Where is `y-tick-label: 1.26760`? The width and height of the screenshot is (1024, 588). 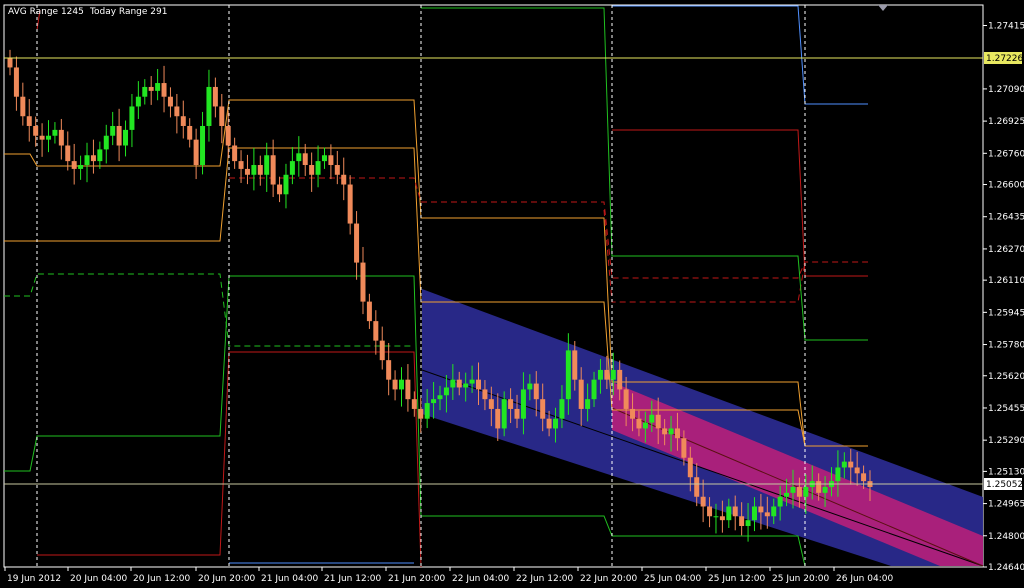 y-tick-label: 1.26760 is located at coordinates (1006, 154).